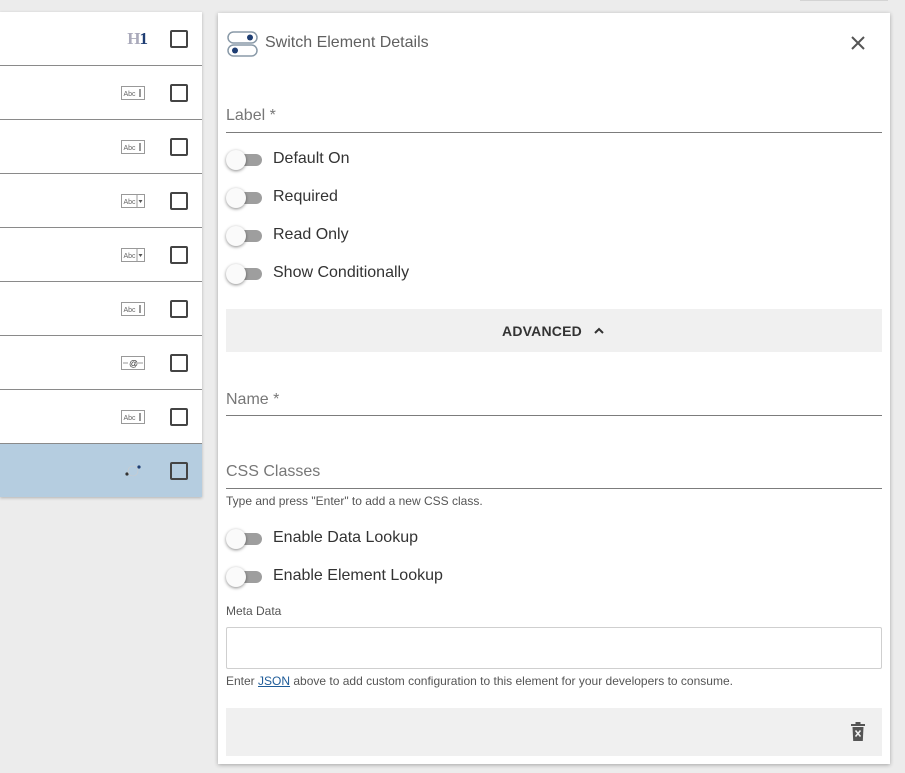 The height and width of the screenshot is (773, 905). What do you see at coordinates (542, 330) in the screenshot?
I see `advanced-label: ADVANCED` at bounding box center [542, 330].